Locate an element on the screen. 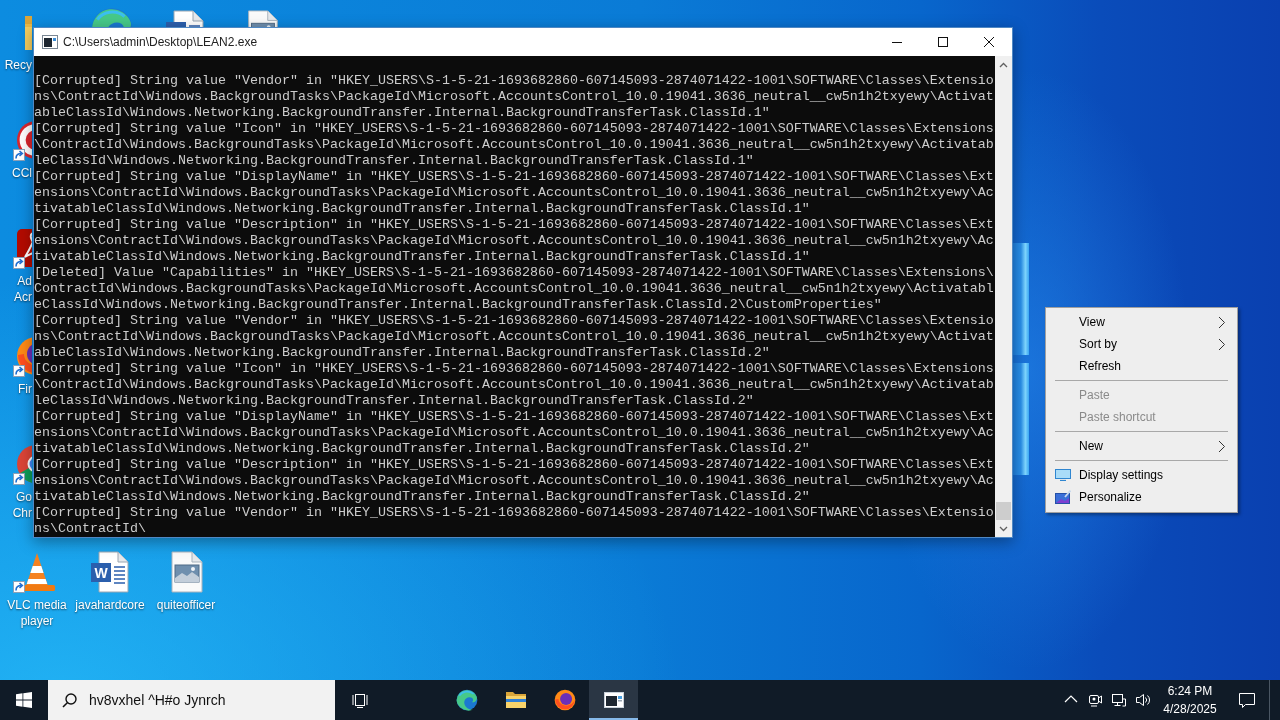 Image resolution: width=1280 pixels, height=720 pixels. console-line: ableClassId\Windows.Networking.BackgroundTransfer.Internal.BackgroundTransferTask.ClassId.2" is located at coordinates (402, 353).